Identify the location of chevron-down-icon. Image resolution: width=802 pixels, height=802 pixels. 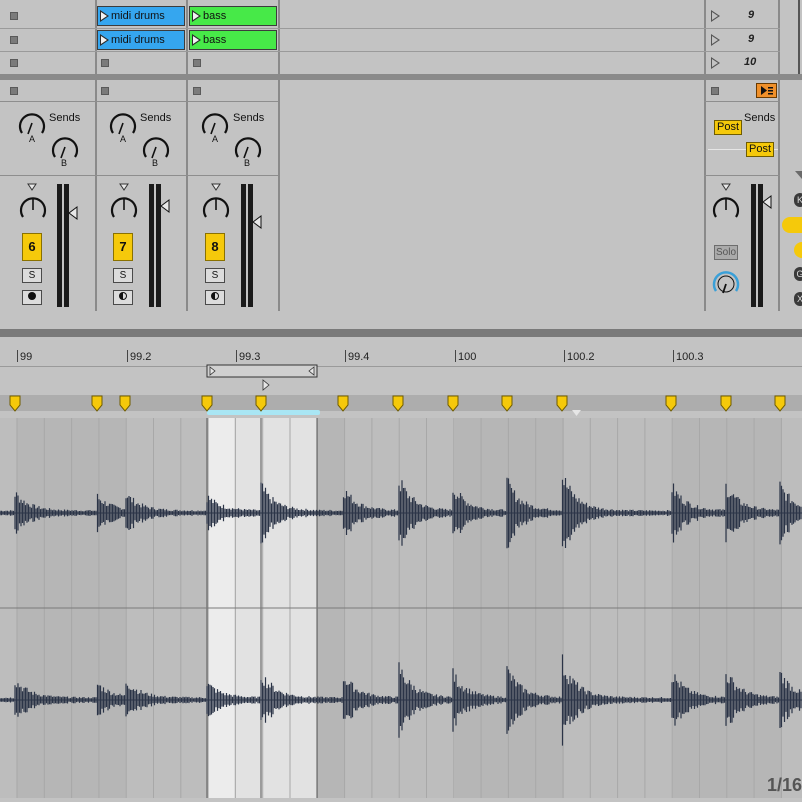
(798, 175).